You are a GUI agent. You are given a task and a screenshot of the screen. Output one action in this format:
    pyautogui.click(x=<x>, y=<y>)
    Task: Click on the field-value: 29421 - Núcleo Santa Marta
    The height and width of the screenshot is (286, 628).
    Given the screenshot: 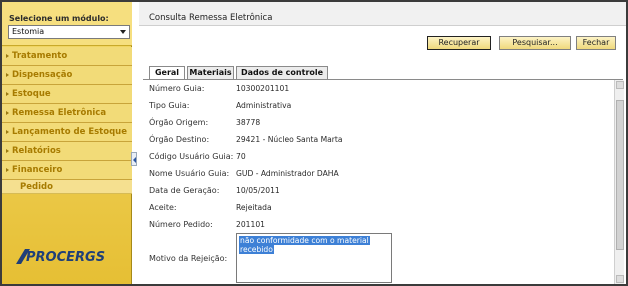 What is the action you would take?
    pyautogui.click(x=289, y=139)
    